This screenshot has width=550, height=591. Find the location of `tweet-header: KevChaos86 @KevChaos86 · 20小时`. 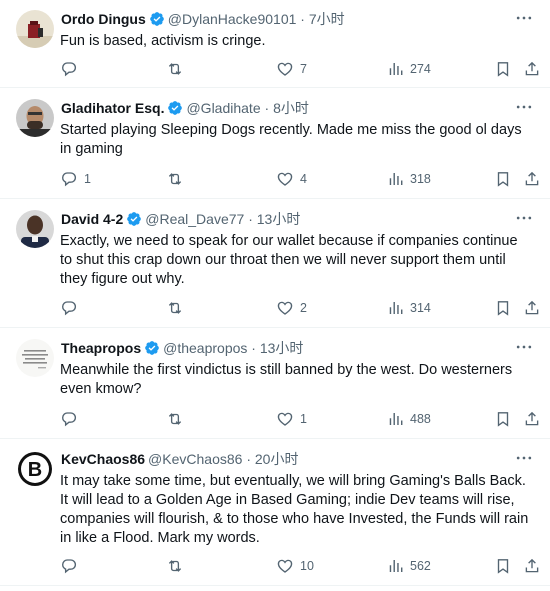

tweet-header: KevChaos86 @KevChaos86 · 20小时 is located at coordinates (285, 459).